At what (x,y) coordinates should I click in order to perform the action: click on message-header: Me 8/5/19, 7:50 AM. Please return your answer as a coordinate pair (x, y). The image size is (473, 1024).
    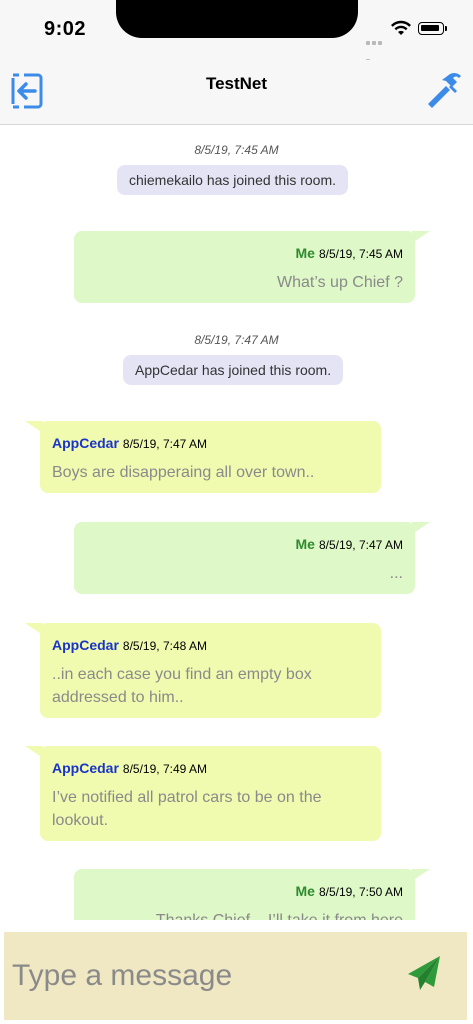
    Looking at the image, I should click on (349, 891).